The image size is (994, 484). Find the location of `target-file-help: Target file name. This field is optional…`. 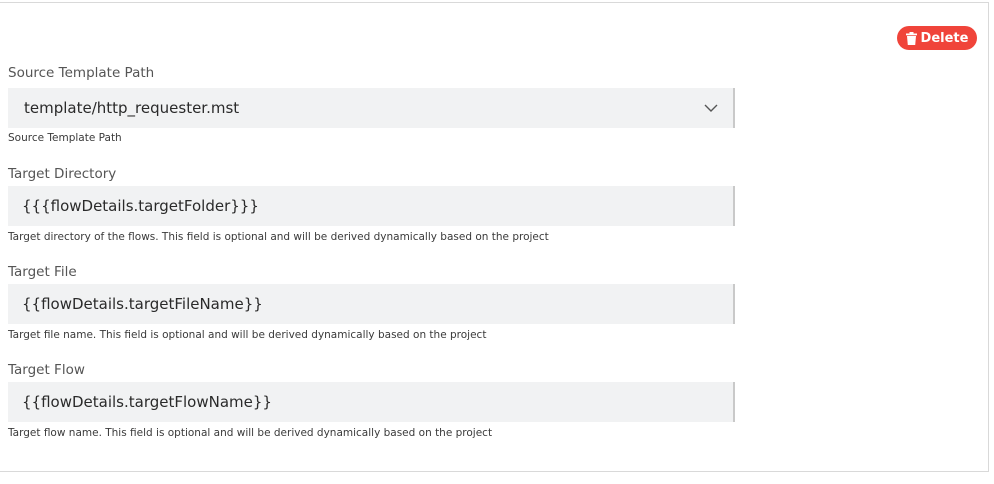

target-file-help: Target file name. This field is optional… is located at coordinates (247, 335).